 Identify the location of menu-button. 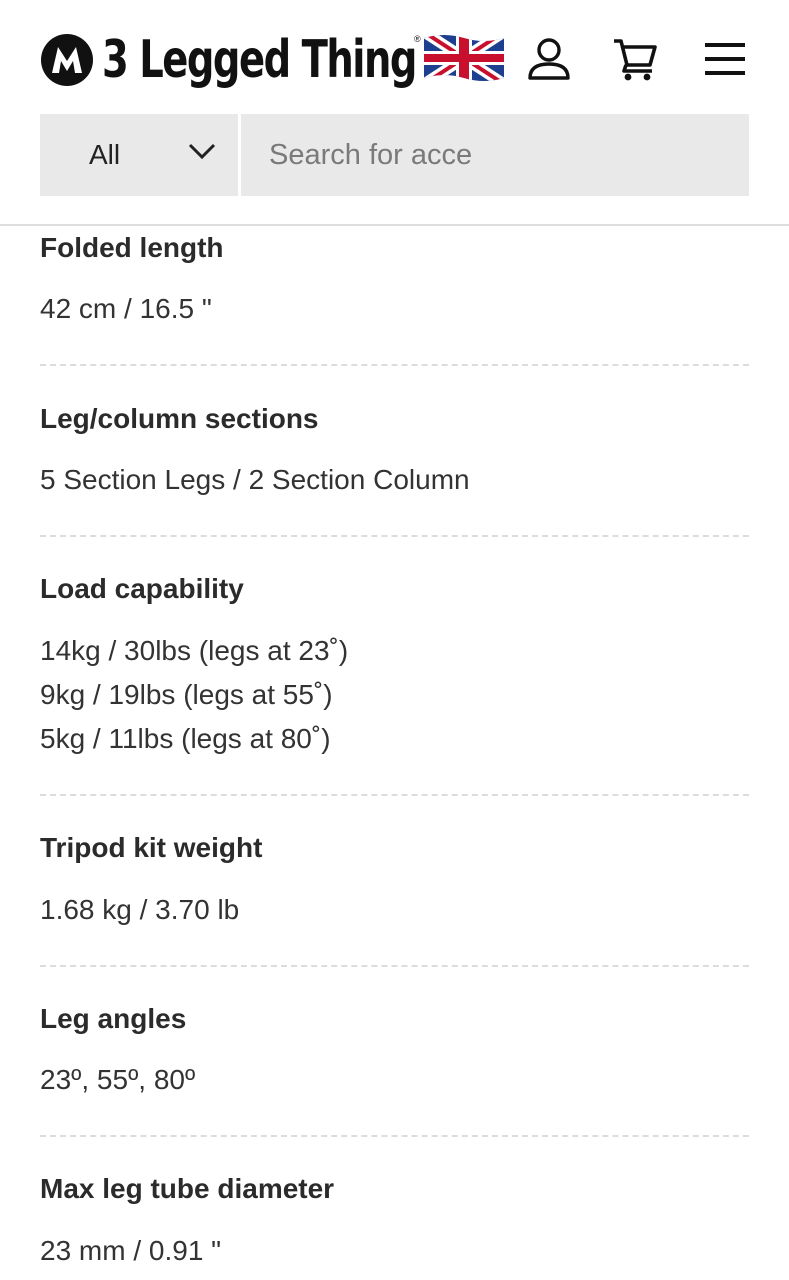
(725, 59).